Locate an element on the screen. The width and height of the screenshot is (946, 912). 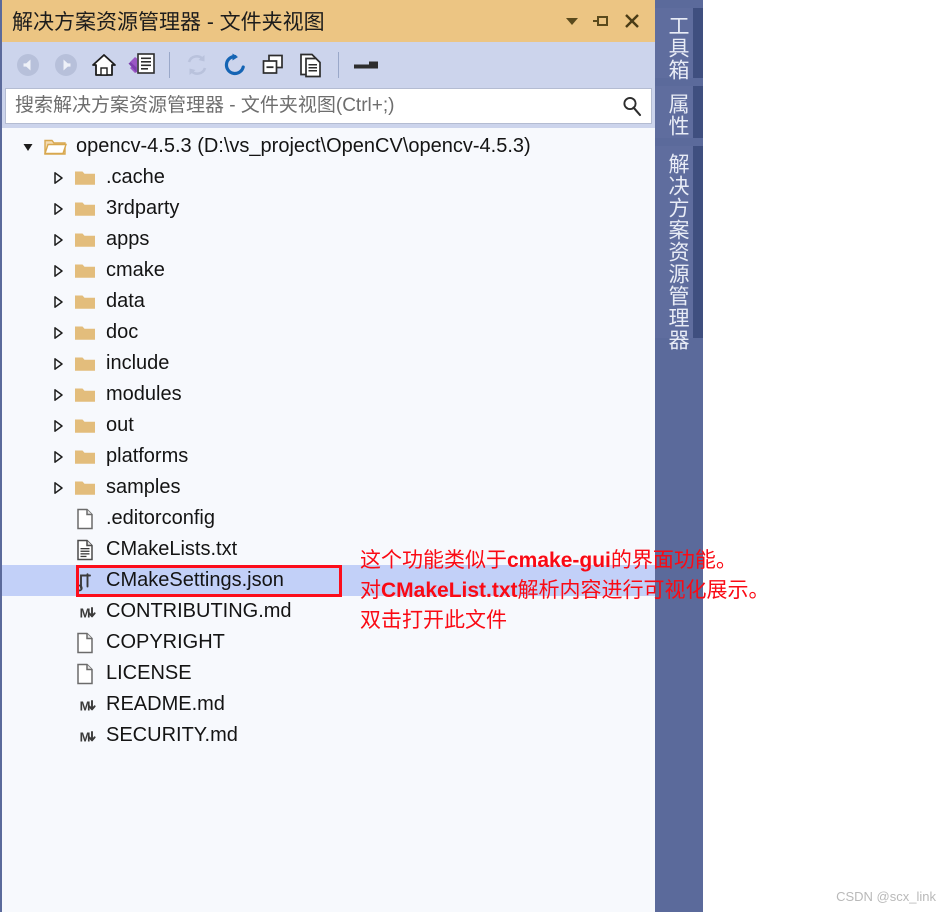
home-button is located at coordinates (104, 65).